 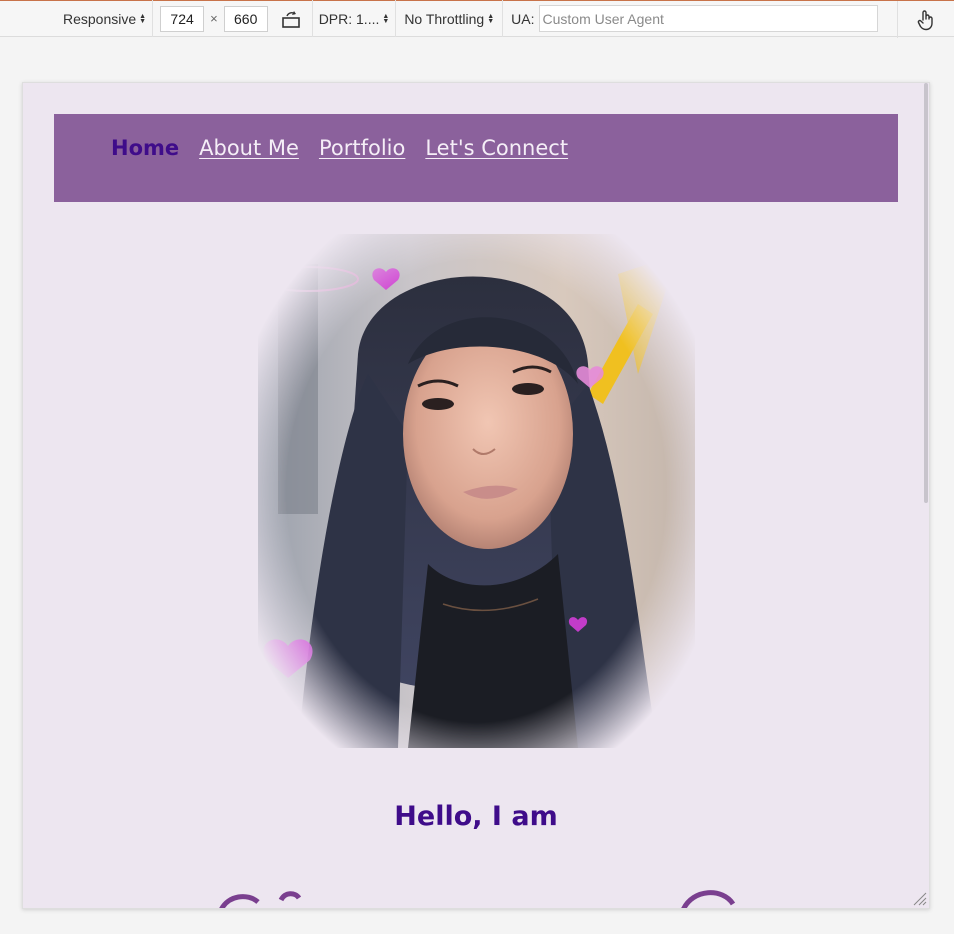 I want to click on viewport-scrollbar, so click(x=926, y=293).